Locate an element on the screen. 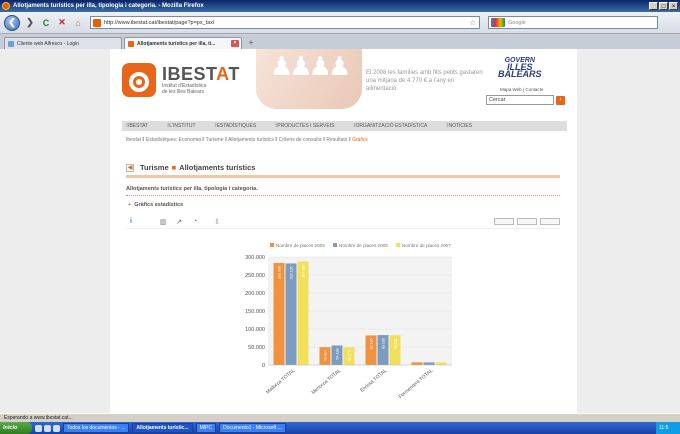 This screenshot has width=680, height=434. ibestat-logo-icon is located at coordinates (139, 80).